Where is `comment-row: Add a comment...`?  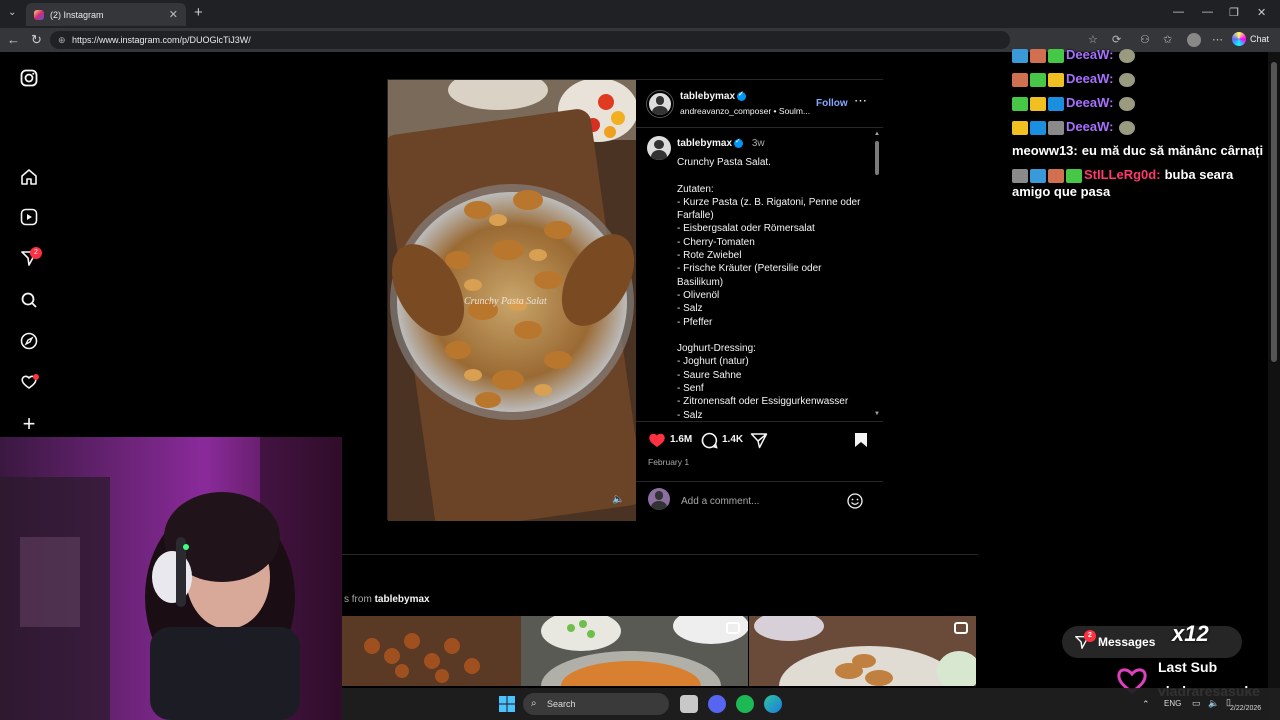 comment-row: Add a comment... is located at coordinates (759, 501).